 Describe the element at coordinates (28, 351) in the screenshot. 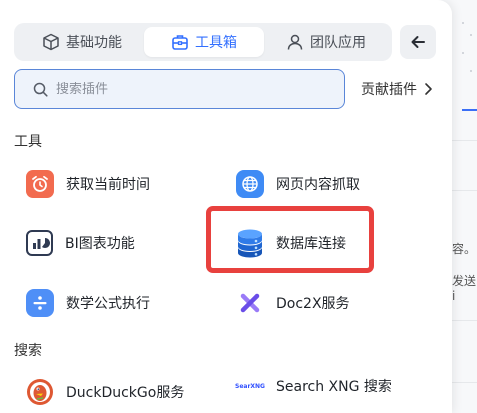

I see `section-title-search: 搜索` at that location.